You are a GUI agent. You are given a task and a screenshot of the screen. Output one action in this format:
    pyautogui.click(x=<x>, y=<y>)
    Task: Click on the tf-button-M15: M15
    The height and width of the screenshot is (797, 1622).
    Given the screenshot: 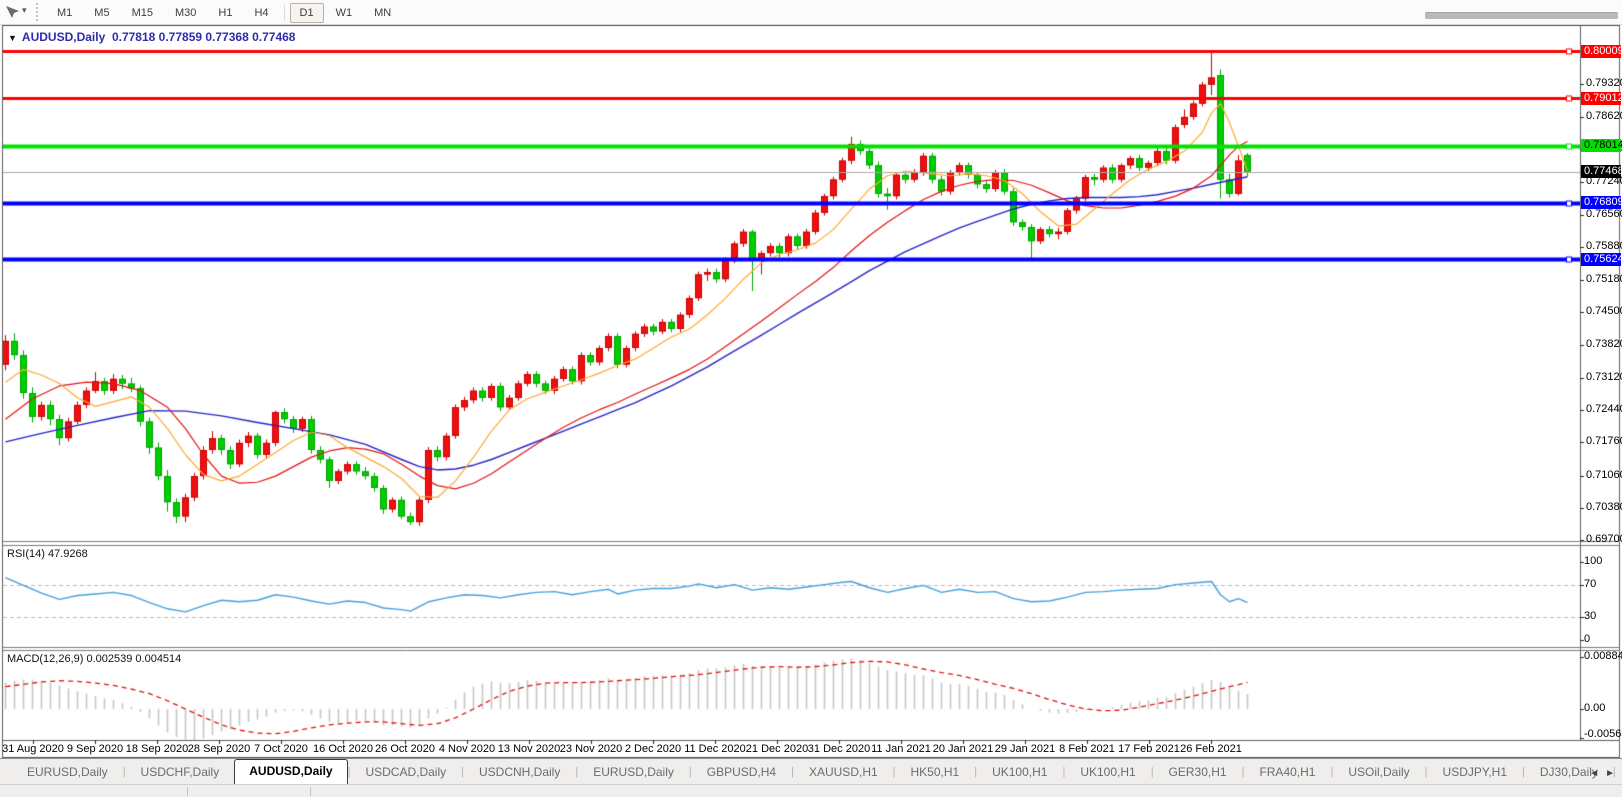 What is the action you would take?
    pyautogui.click(x=142, y=13)
    